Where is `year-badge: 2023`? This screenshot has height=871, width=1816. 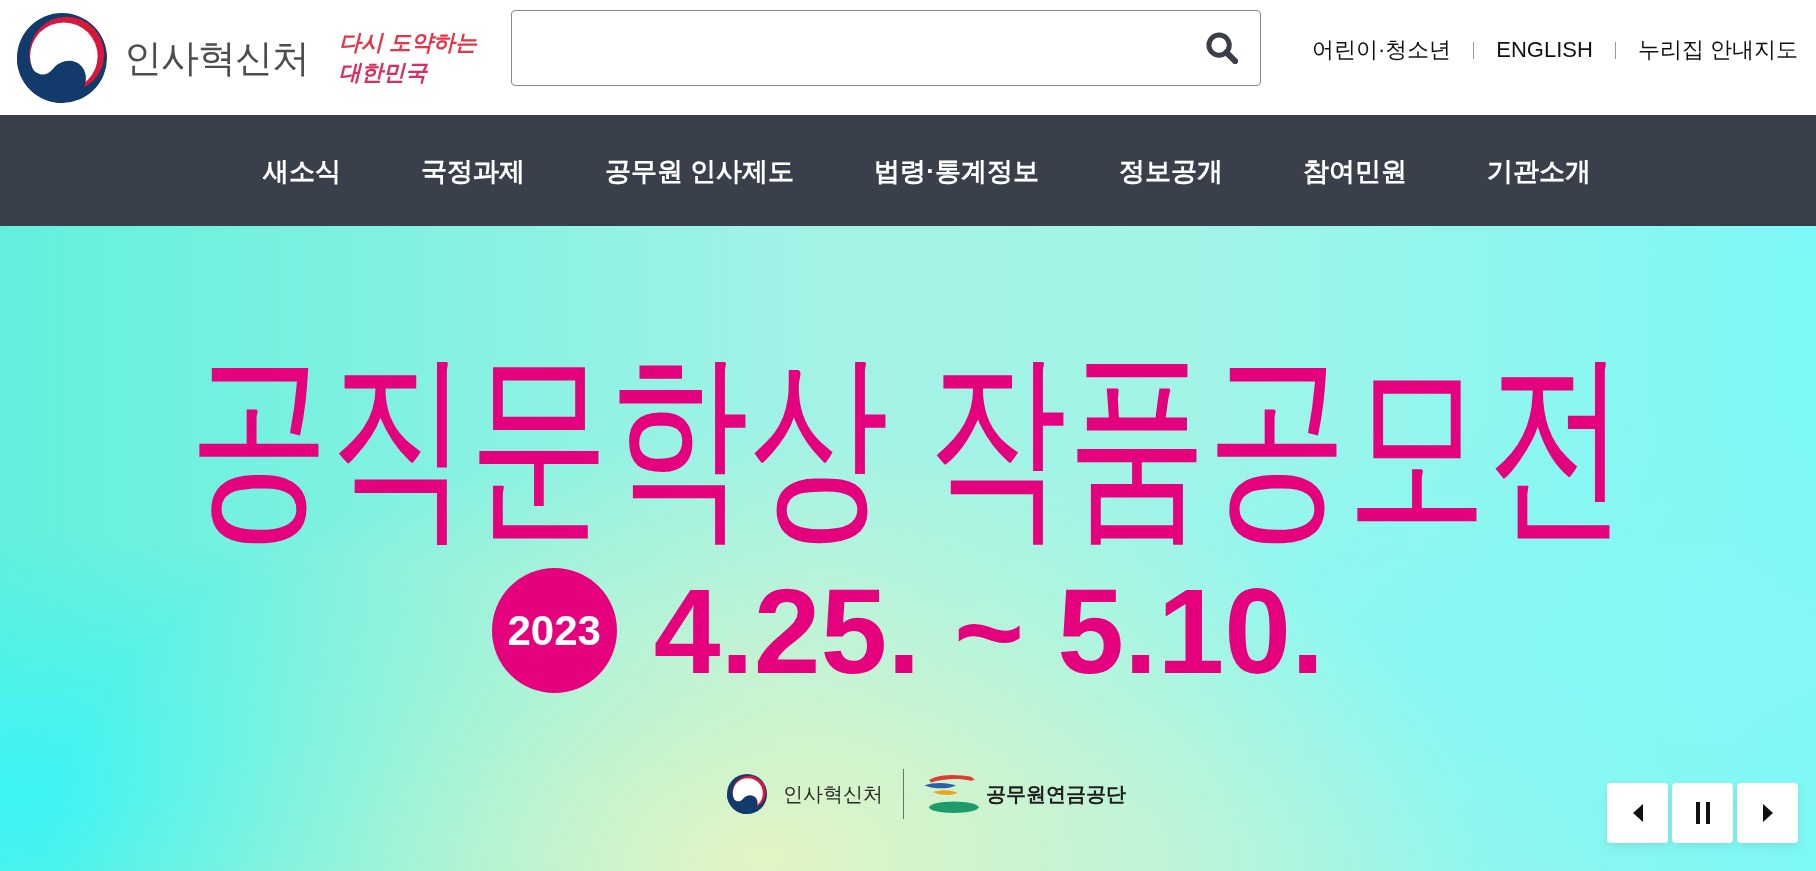 year-badge: 2023 is located at coordinates (554, 630).